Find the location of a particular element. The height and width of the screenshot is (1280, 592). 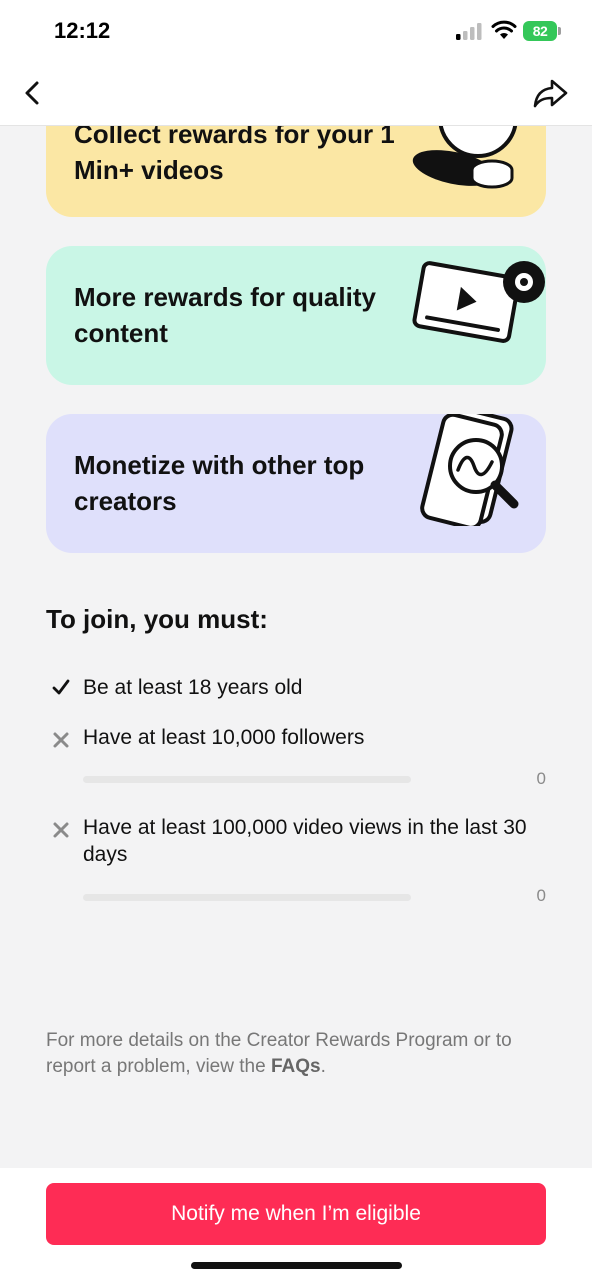

card-title: Collect rewards for your 1 Min+ videos is located at coordinates (234, 152).